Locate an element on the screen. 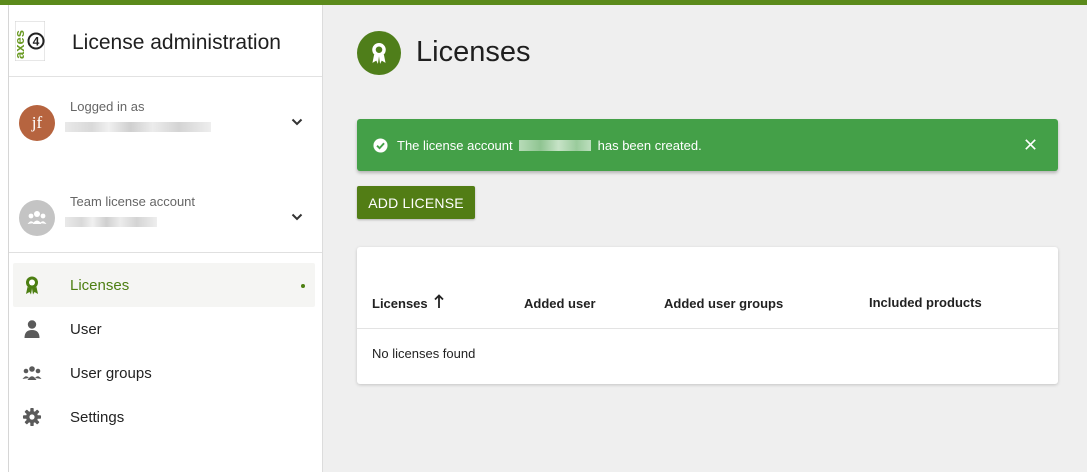 This screenshot has height=472, width=1087. logged-in-label: Logged in as is located at coordinates (107, 106).